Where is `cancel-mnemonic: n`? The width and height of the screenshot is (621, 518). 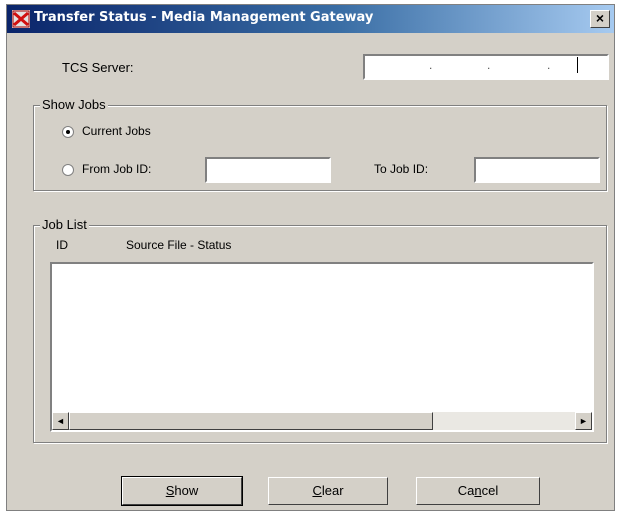 cancel-mnemonic: n is located at coordinates (478, 490).